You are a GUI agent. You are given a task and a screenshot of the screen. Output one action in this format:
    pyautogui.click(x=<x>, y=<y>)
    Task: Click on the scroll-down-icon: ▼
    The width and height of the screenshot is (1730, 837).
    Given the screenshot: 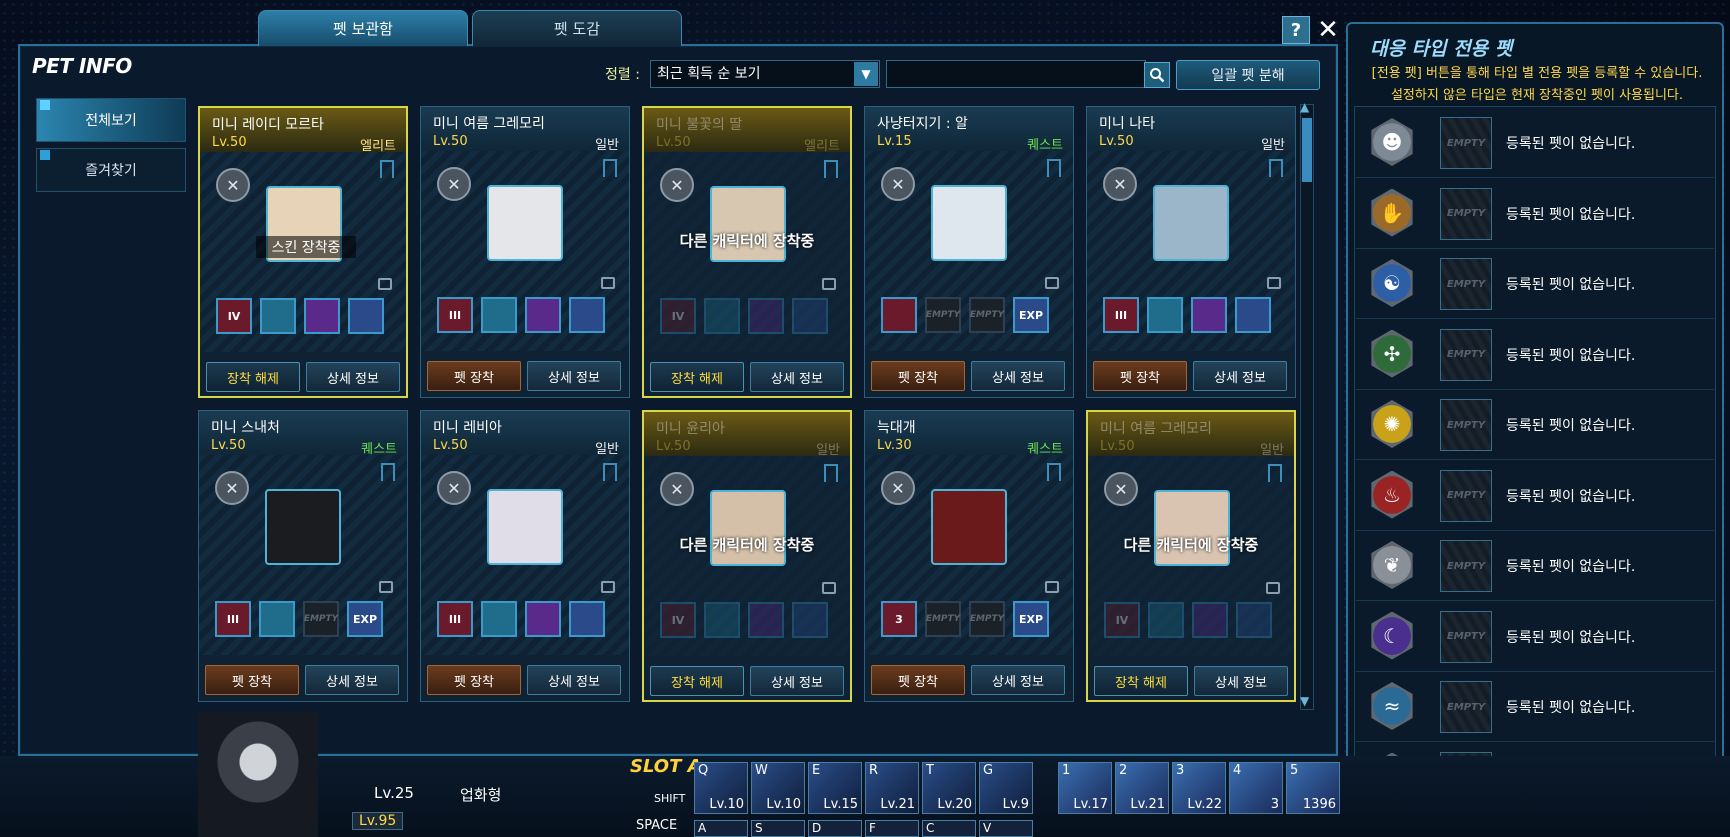 What is the action you would take?
    pyautogui.click(x=1304, y=701)
    